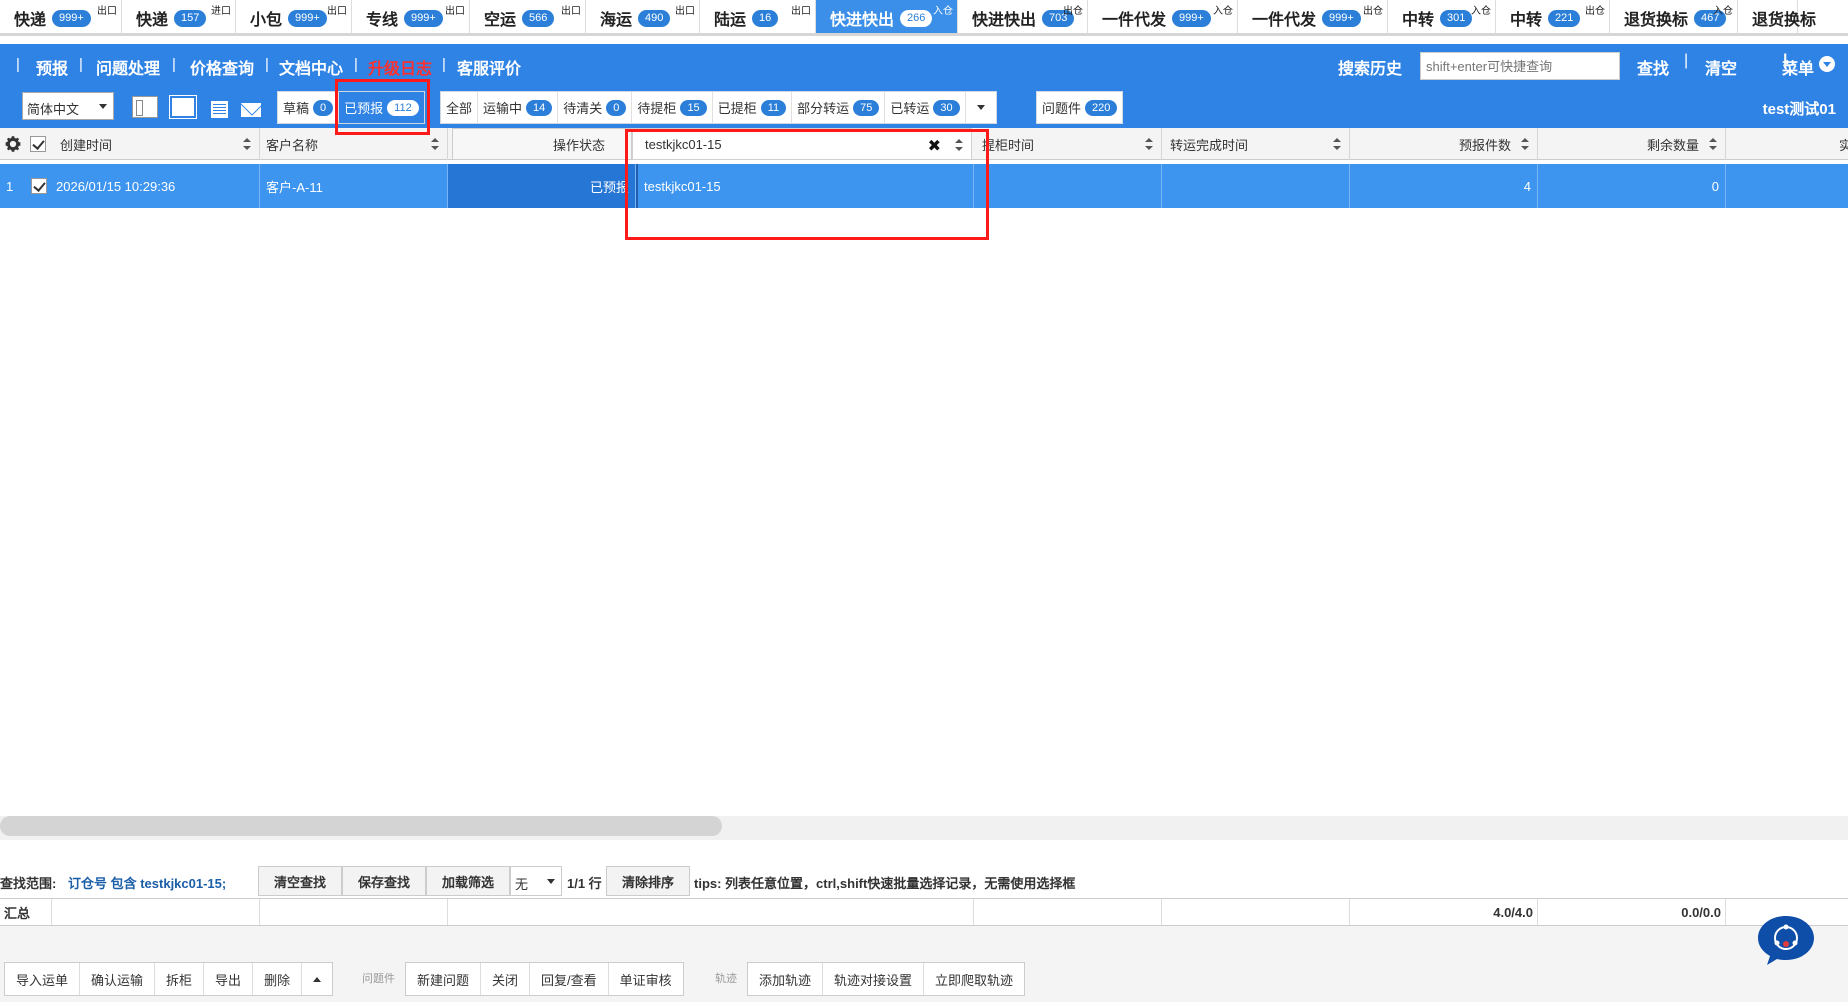 The image size is (1848, 1002). Describe the element at coordinates (672, 107) in the screenshot. I see `status-filter-button: 待提柜 15` at that location.